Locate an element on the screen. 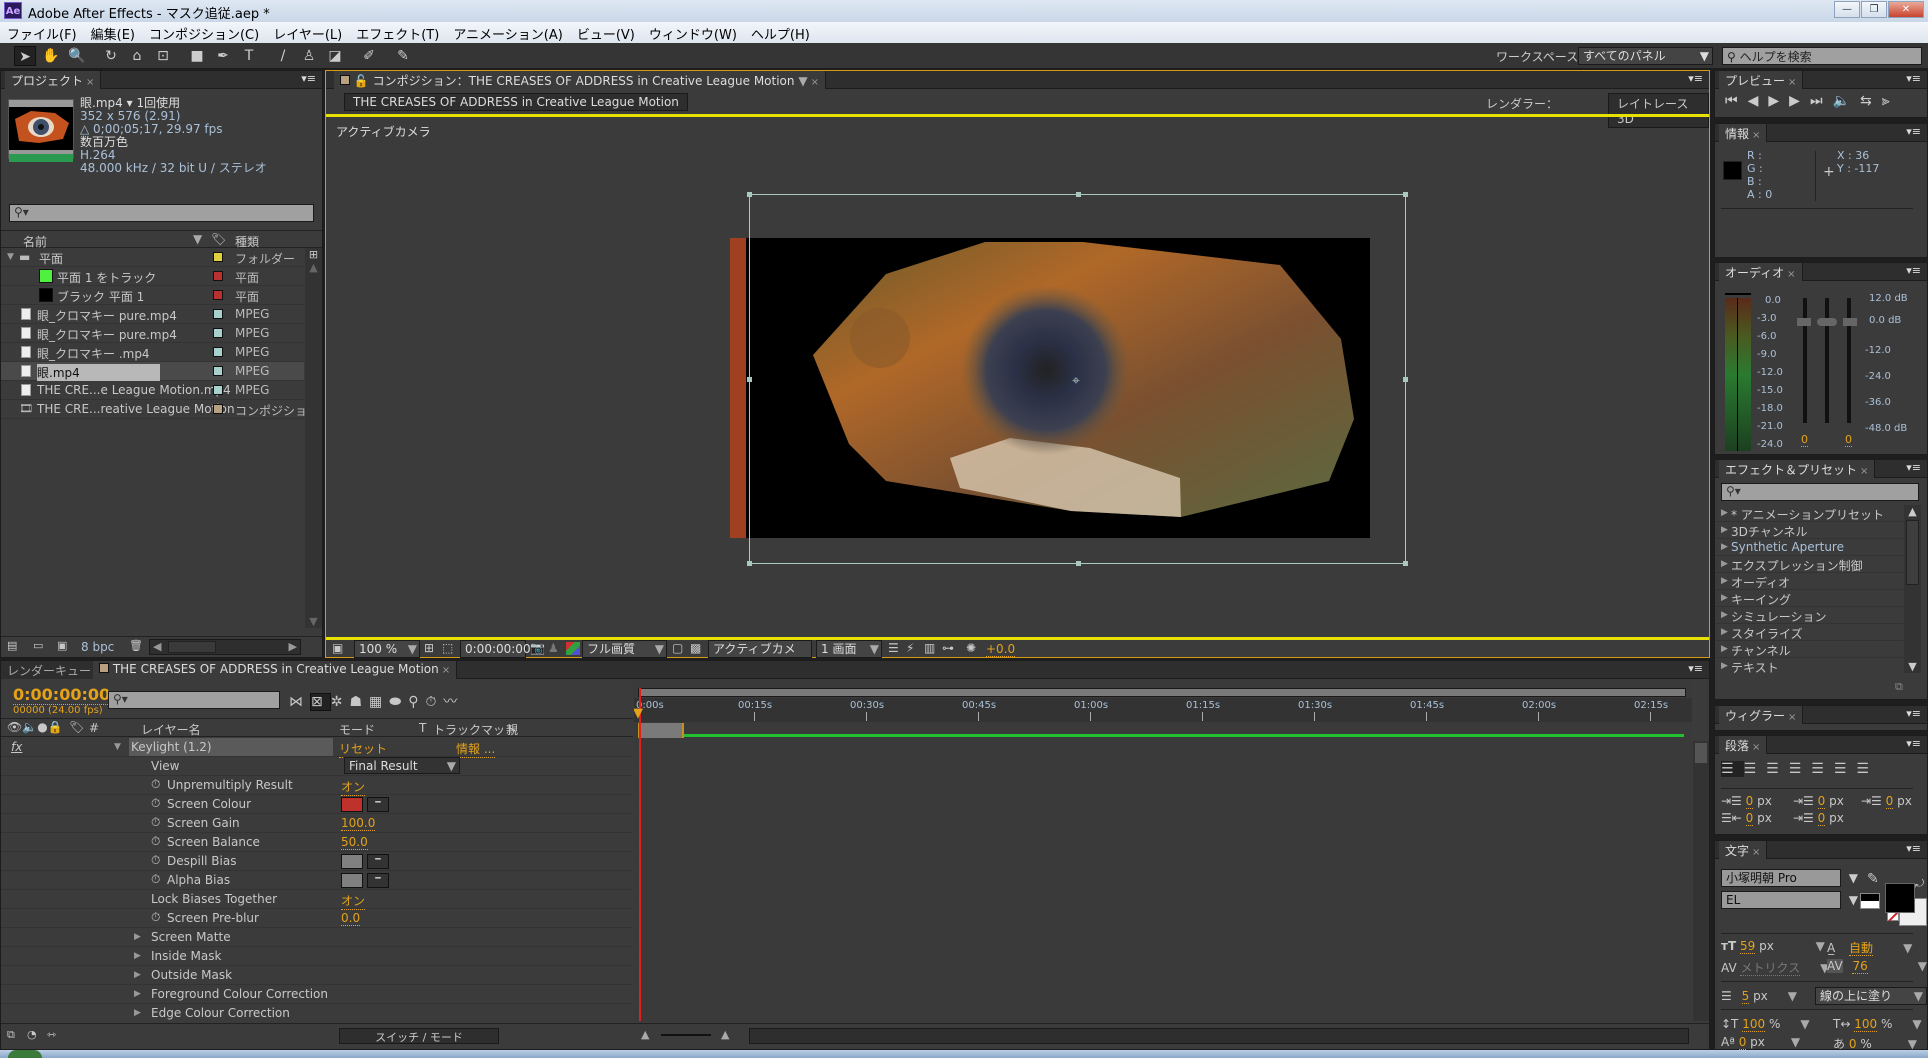 The height and width of the screenshot is (1058, 1928). project-item: ▼ ▬ 平面 フォルダー is located at coordinates (152, 257).